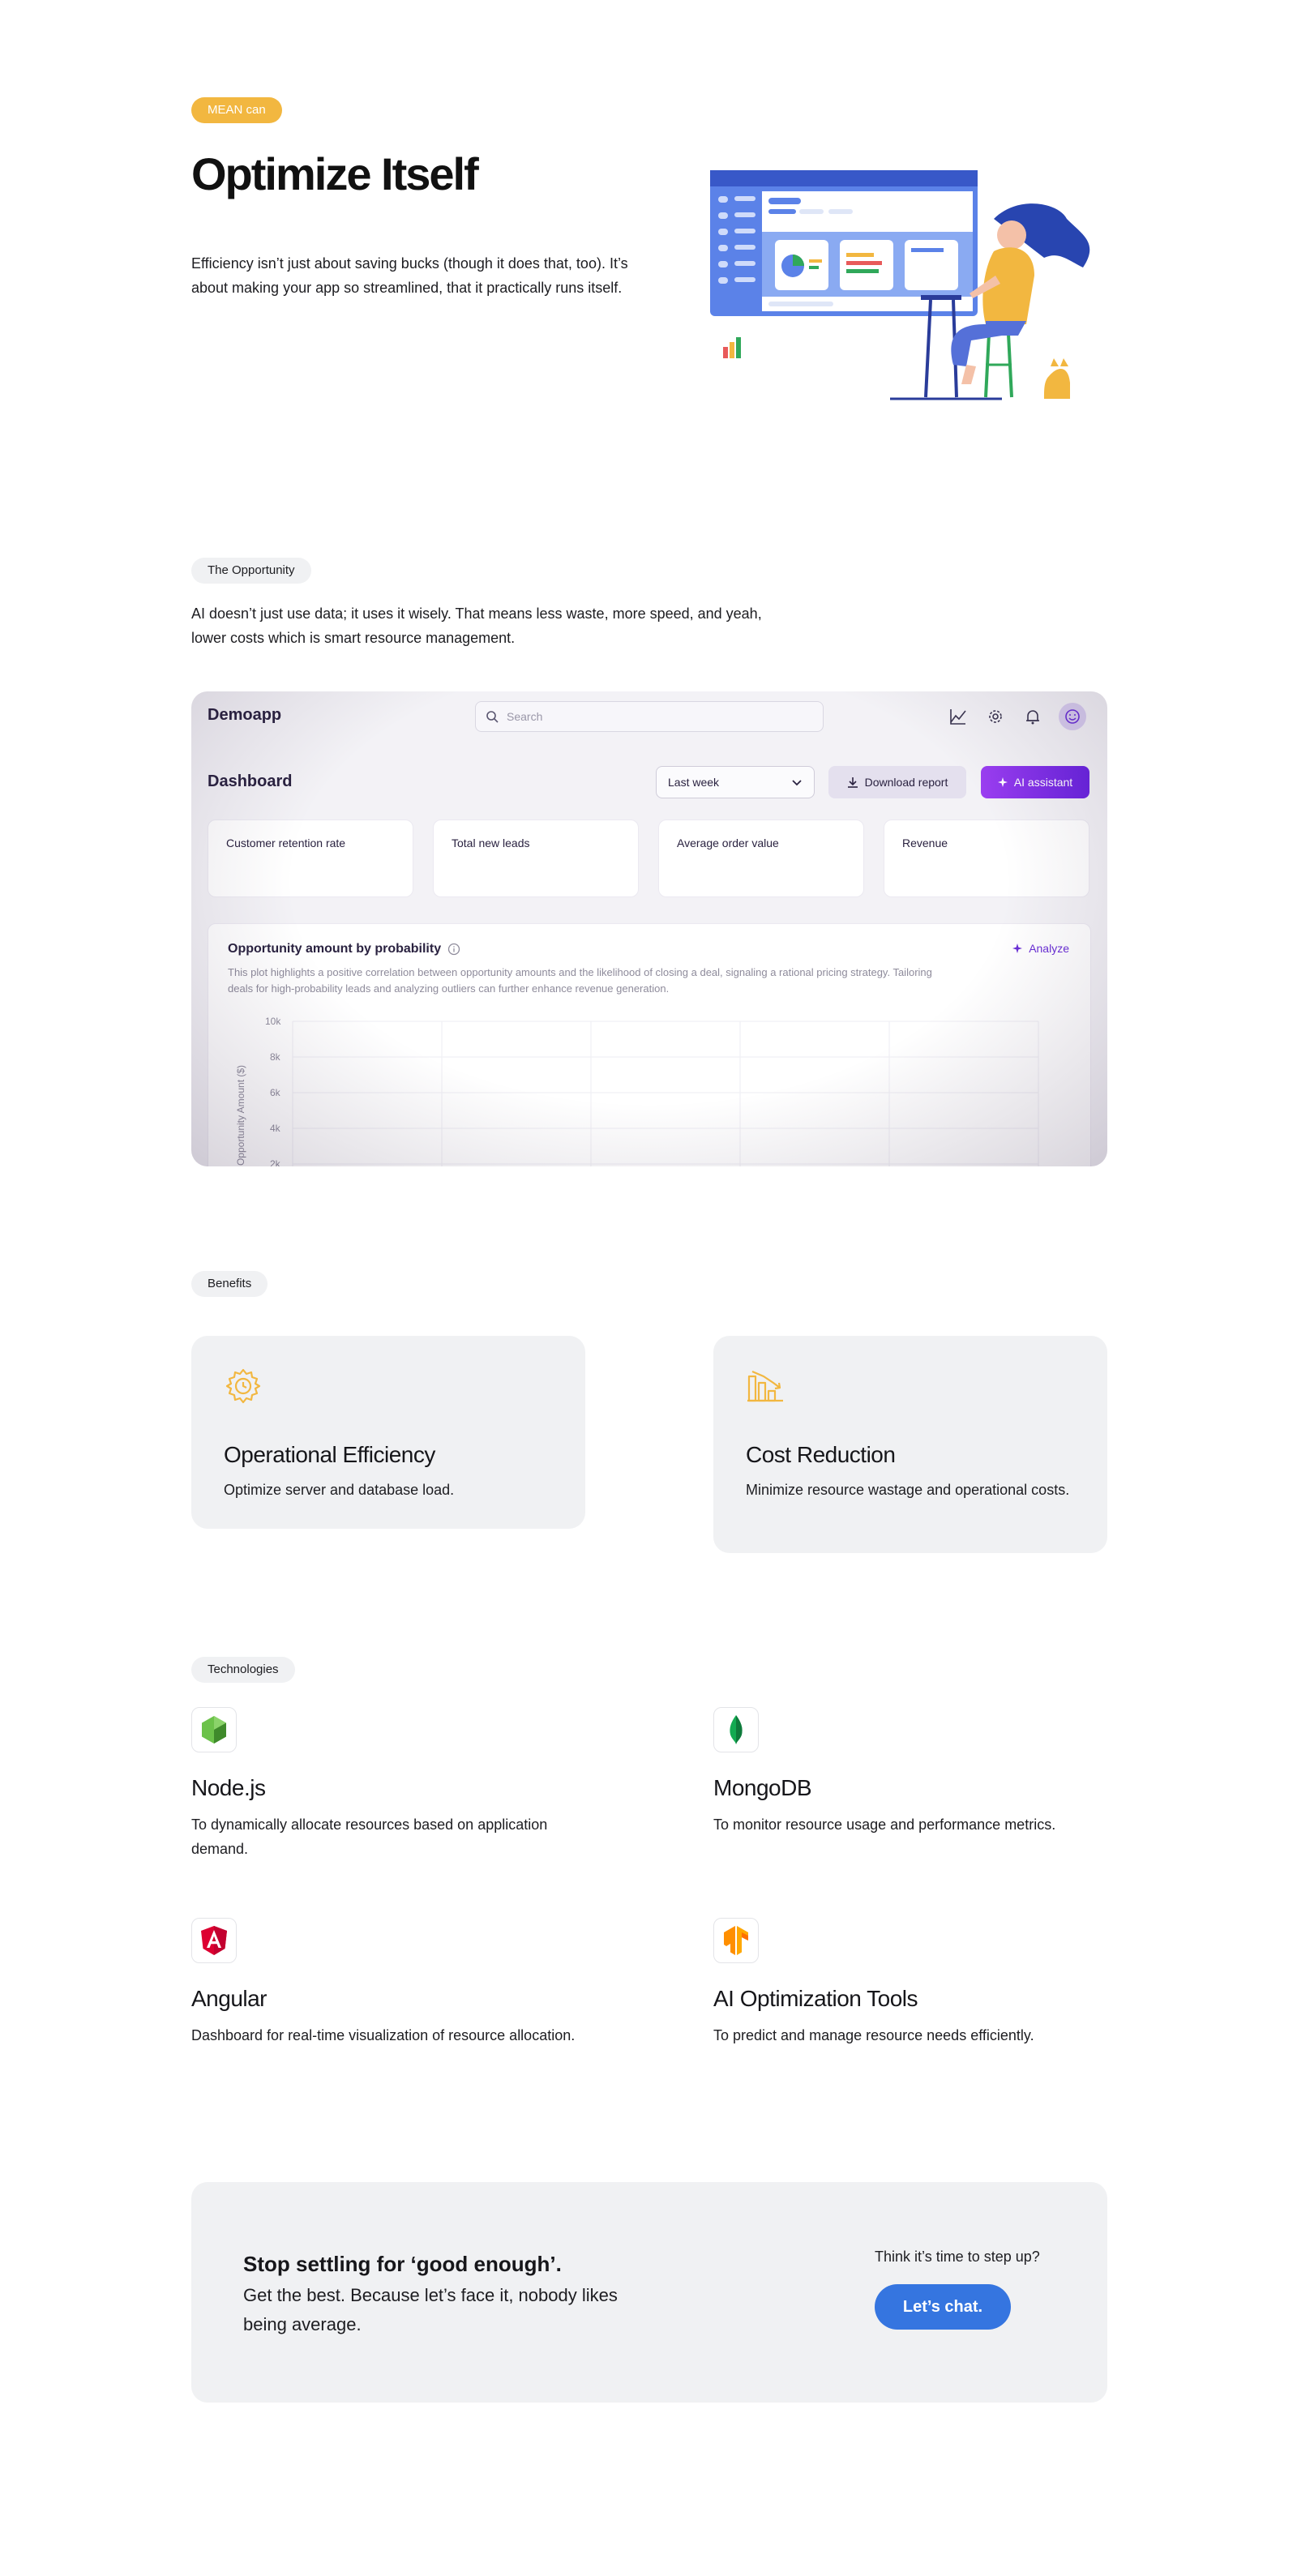  Describe the element at coordinates (330, 1454) in the screenshot. I see `benefit-title: Operational Efficiency` at that location.